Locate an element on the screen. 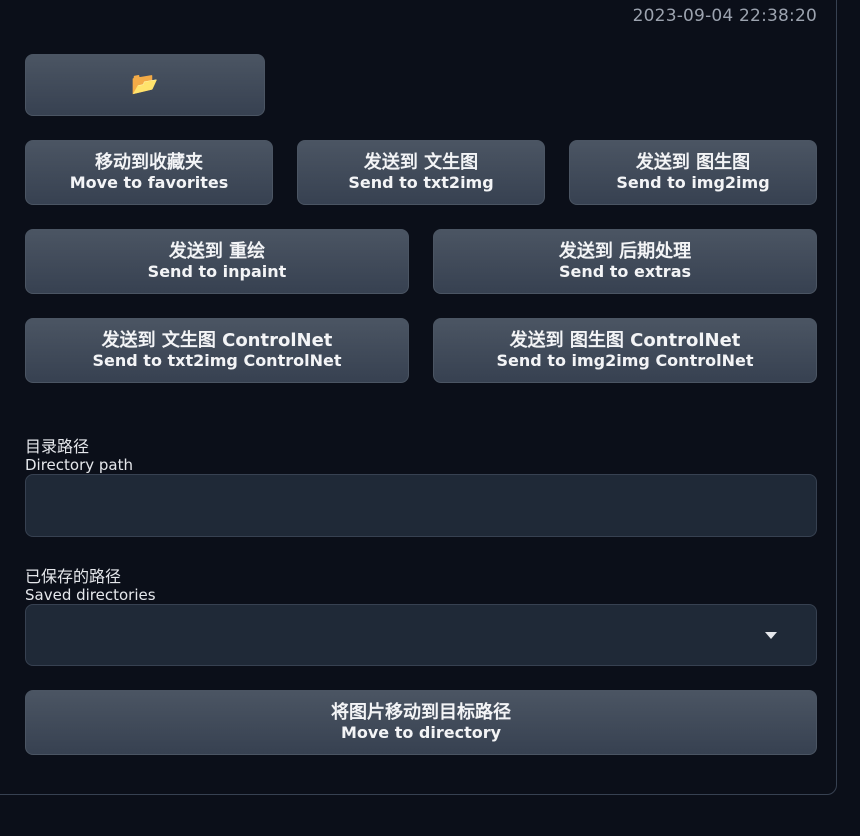 This screenshot has width=860, height=836. button-label-zh: 将图片移动到目标路径 is located at coordinates (421, 712).